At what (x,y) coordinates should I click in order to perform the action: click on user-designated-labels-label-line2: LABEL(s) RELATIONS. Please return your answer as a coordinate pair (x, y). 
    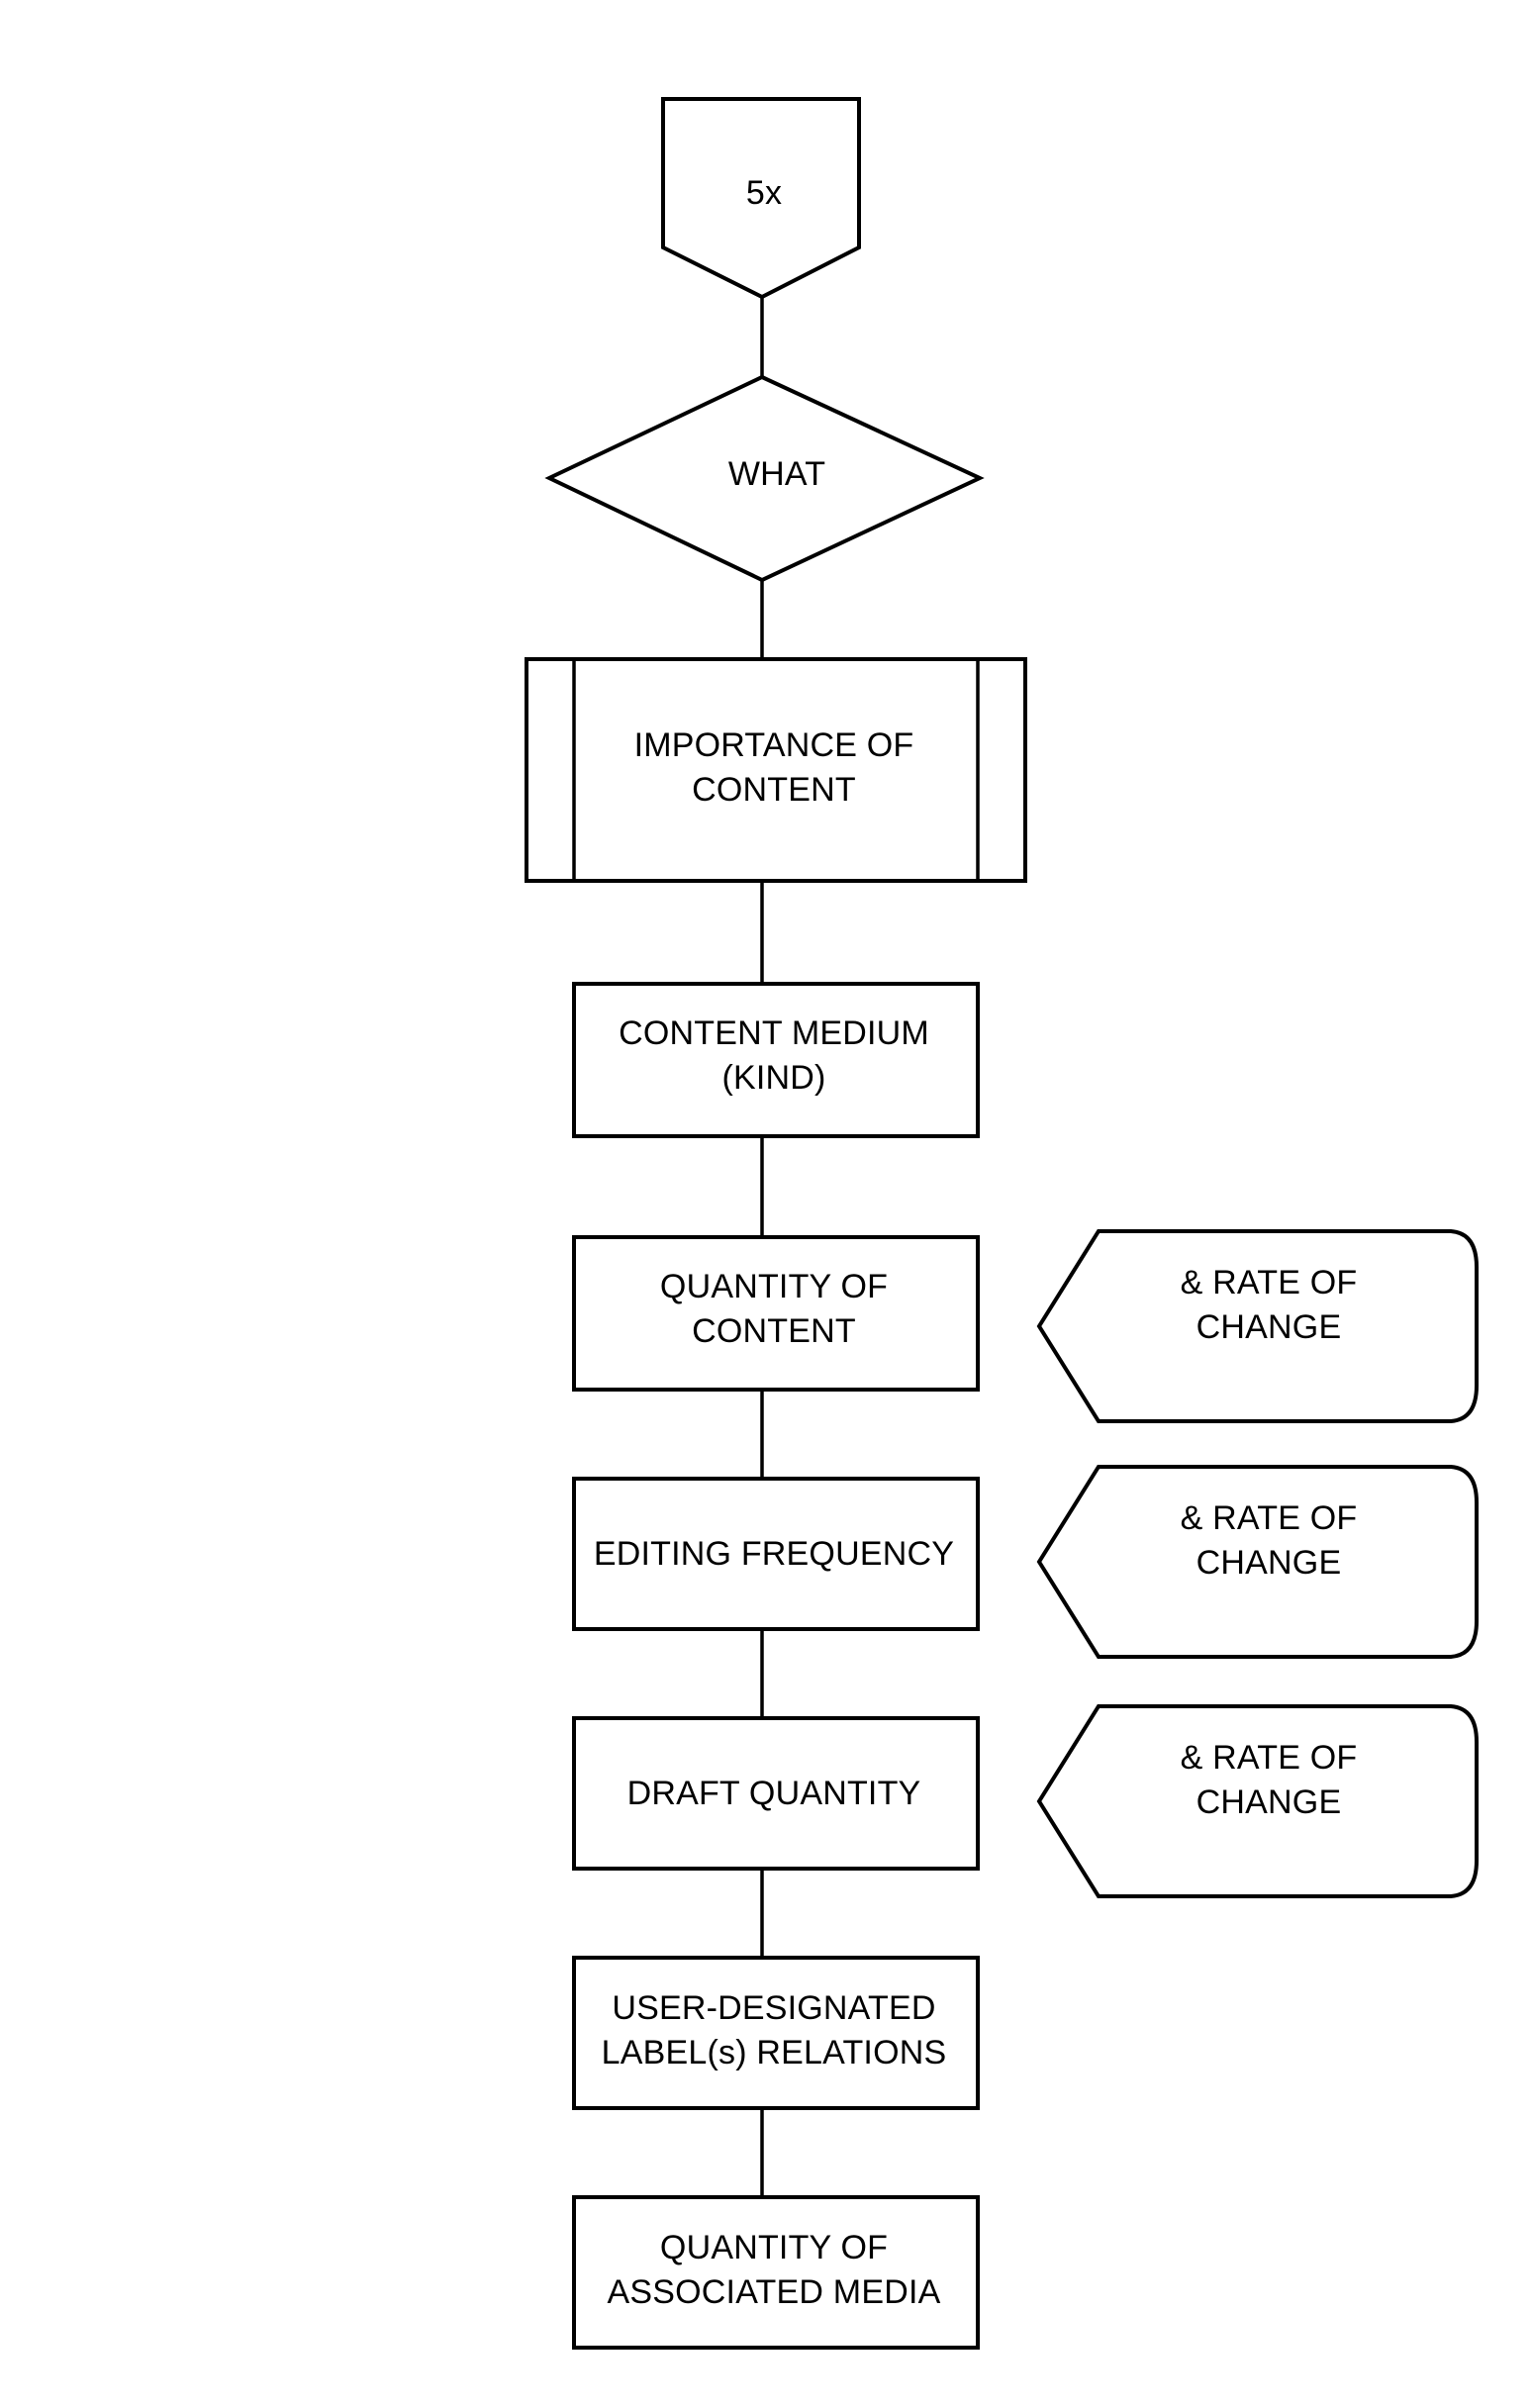
    Looking at the image, I should click on (775, 2052).